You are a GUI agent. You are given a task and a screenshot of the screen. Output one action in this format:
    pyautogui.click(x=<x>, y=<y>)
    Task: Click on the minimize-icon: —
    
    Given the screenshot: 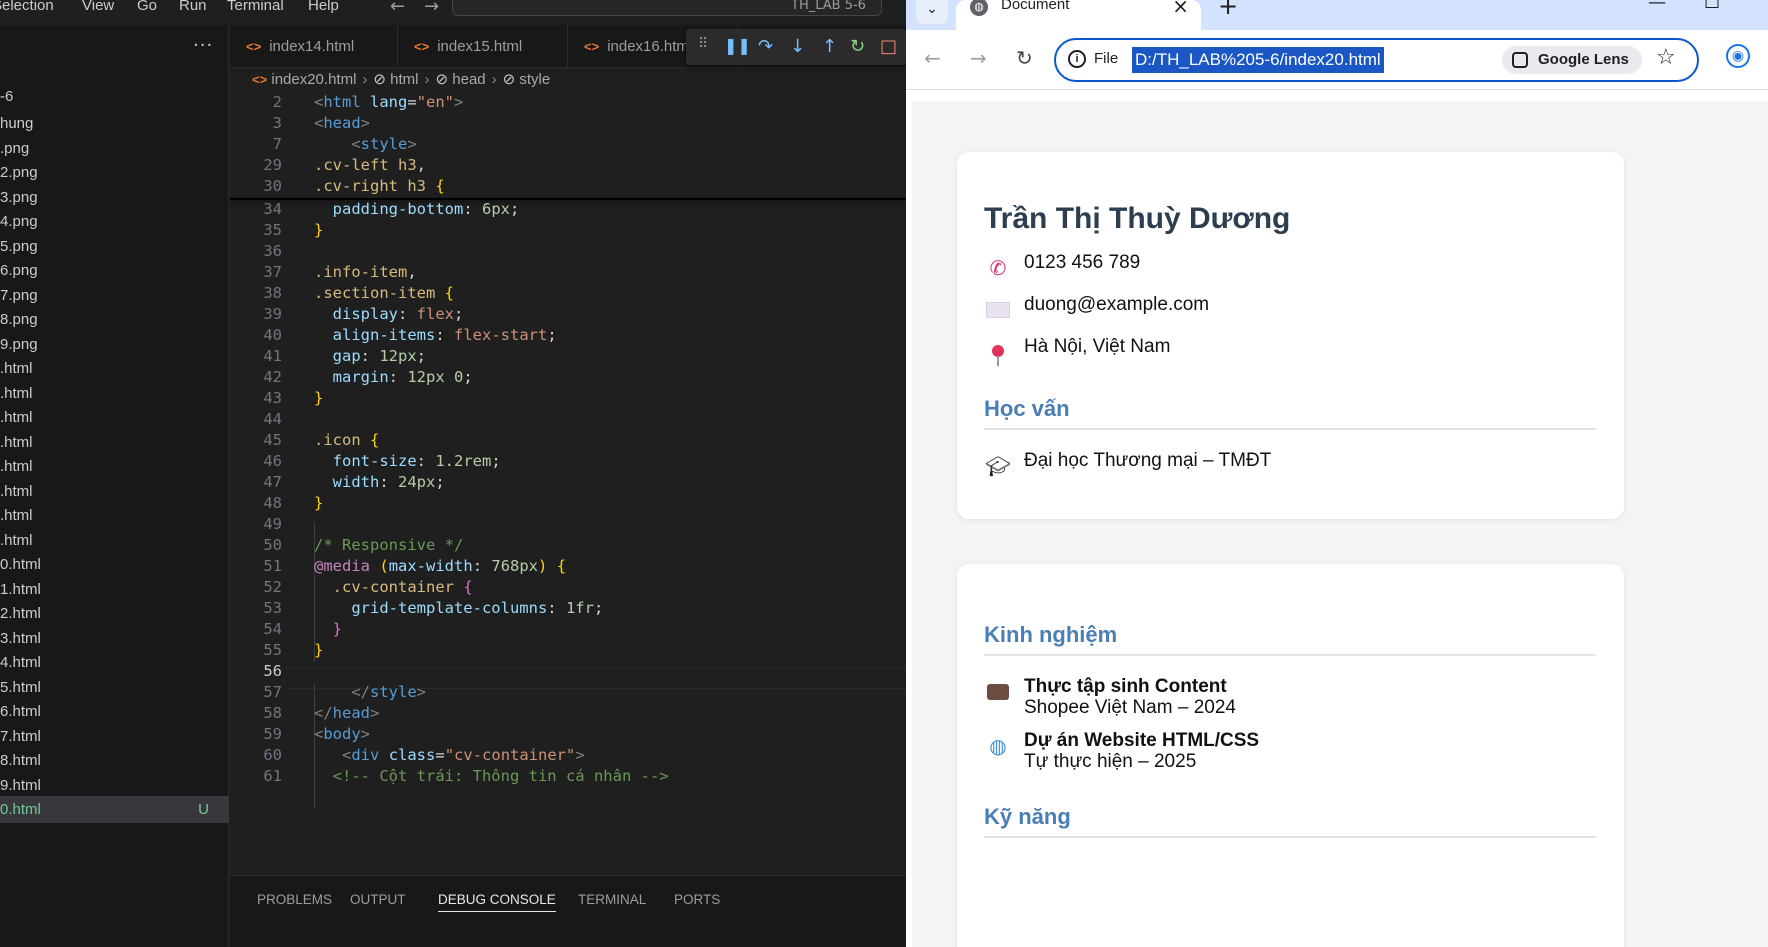 What is the action you would take?
    pyautogui.click(x=1657, y=6)
    